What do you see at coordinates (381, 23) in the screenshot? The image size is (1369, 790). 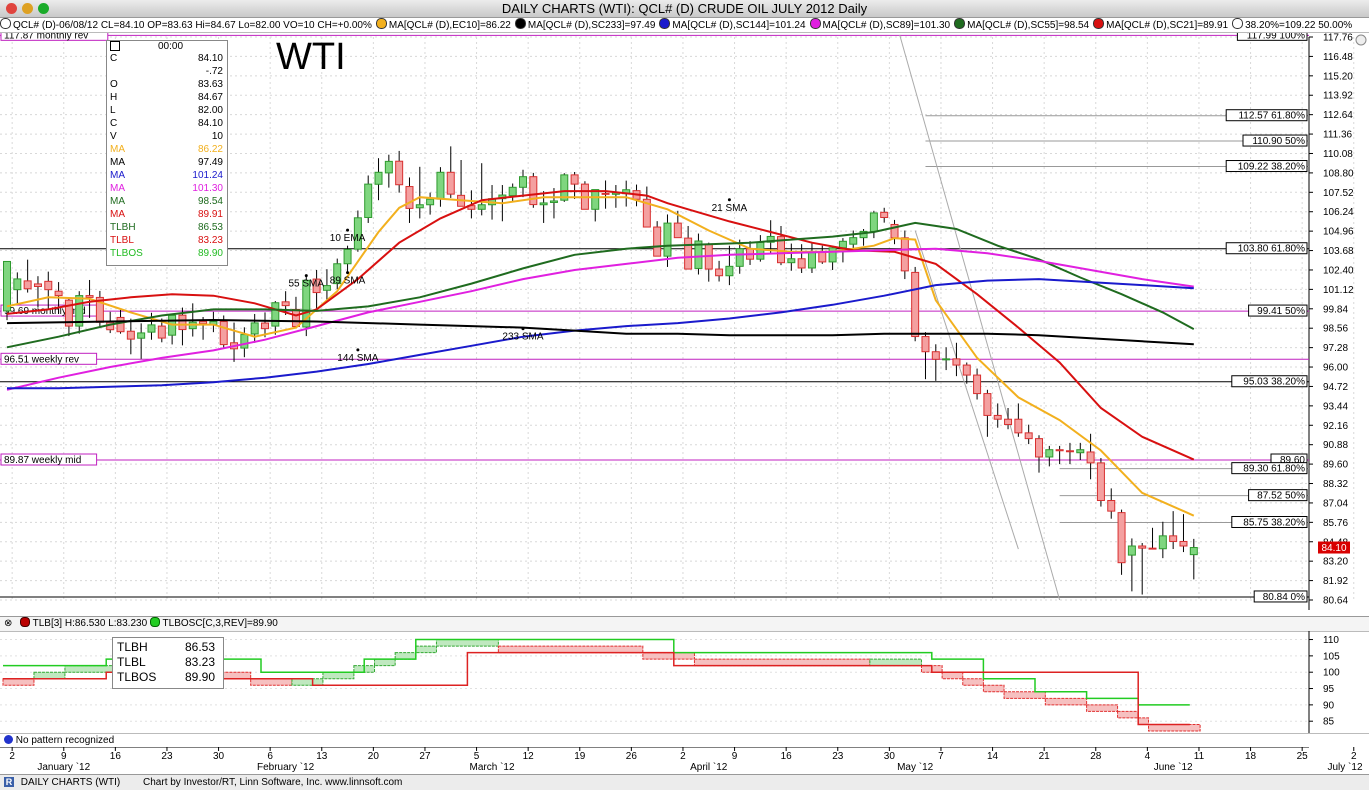 I see `series-swatch-icon` at bounding box center [381, 23].